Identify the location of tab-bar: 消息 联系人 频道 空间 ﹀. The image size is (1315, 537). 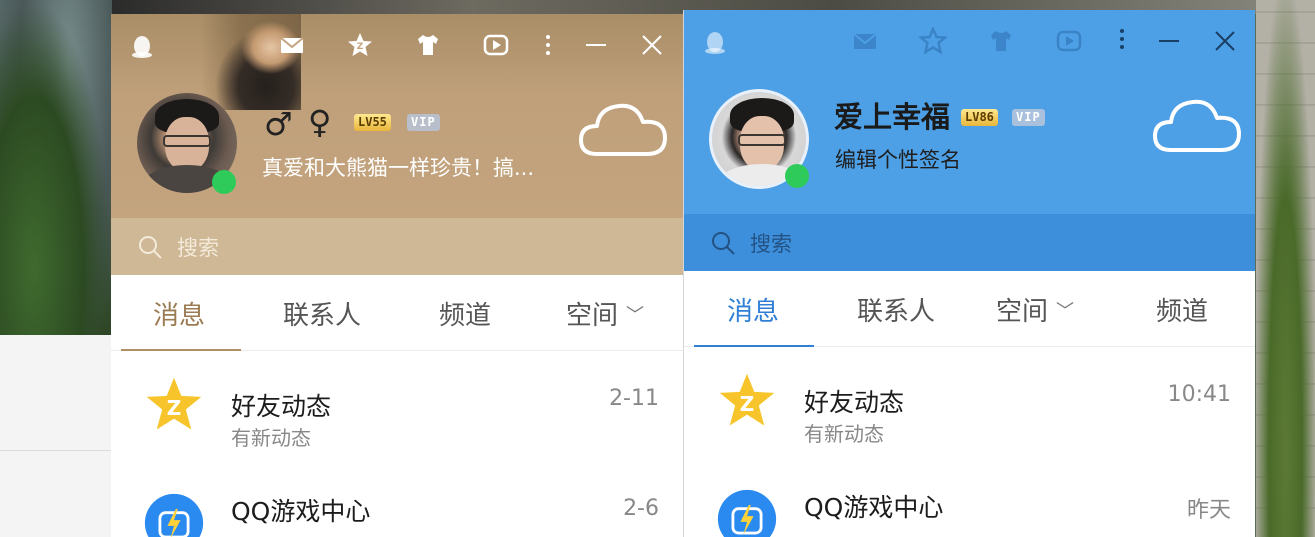
(397, 313).